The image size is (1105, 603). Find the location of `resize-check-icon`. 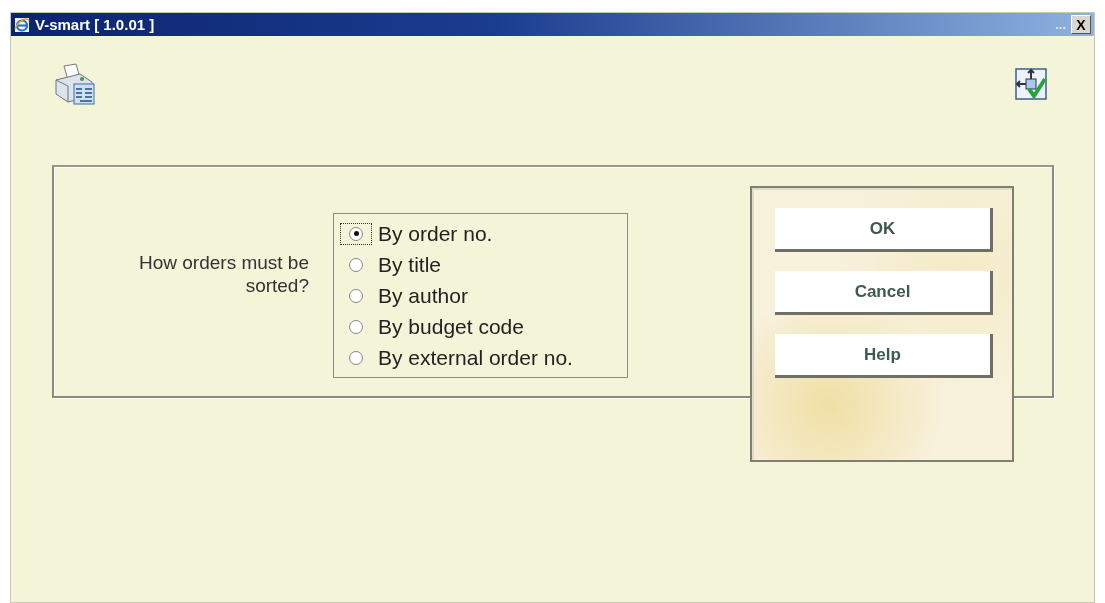

resize-check-icon is located at coordinates (1031, 84).